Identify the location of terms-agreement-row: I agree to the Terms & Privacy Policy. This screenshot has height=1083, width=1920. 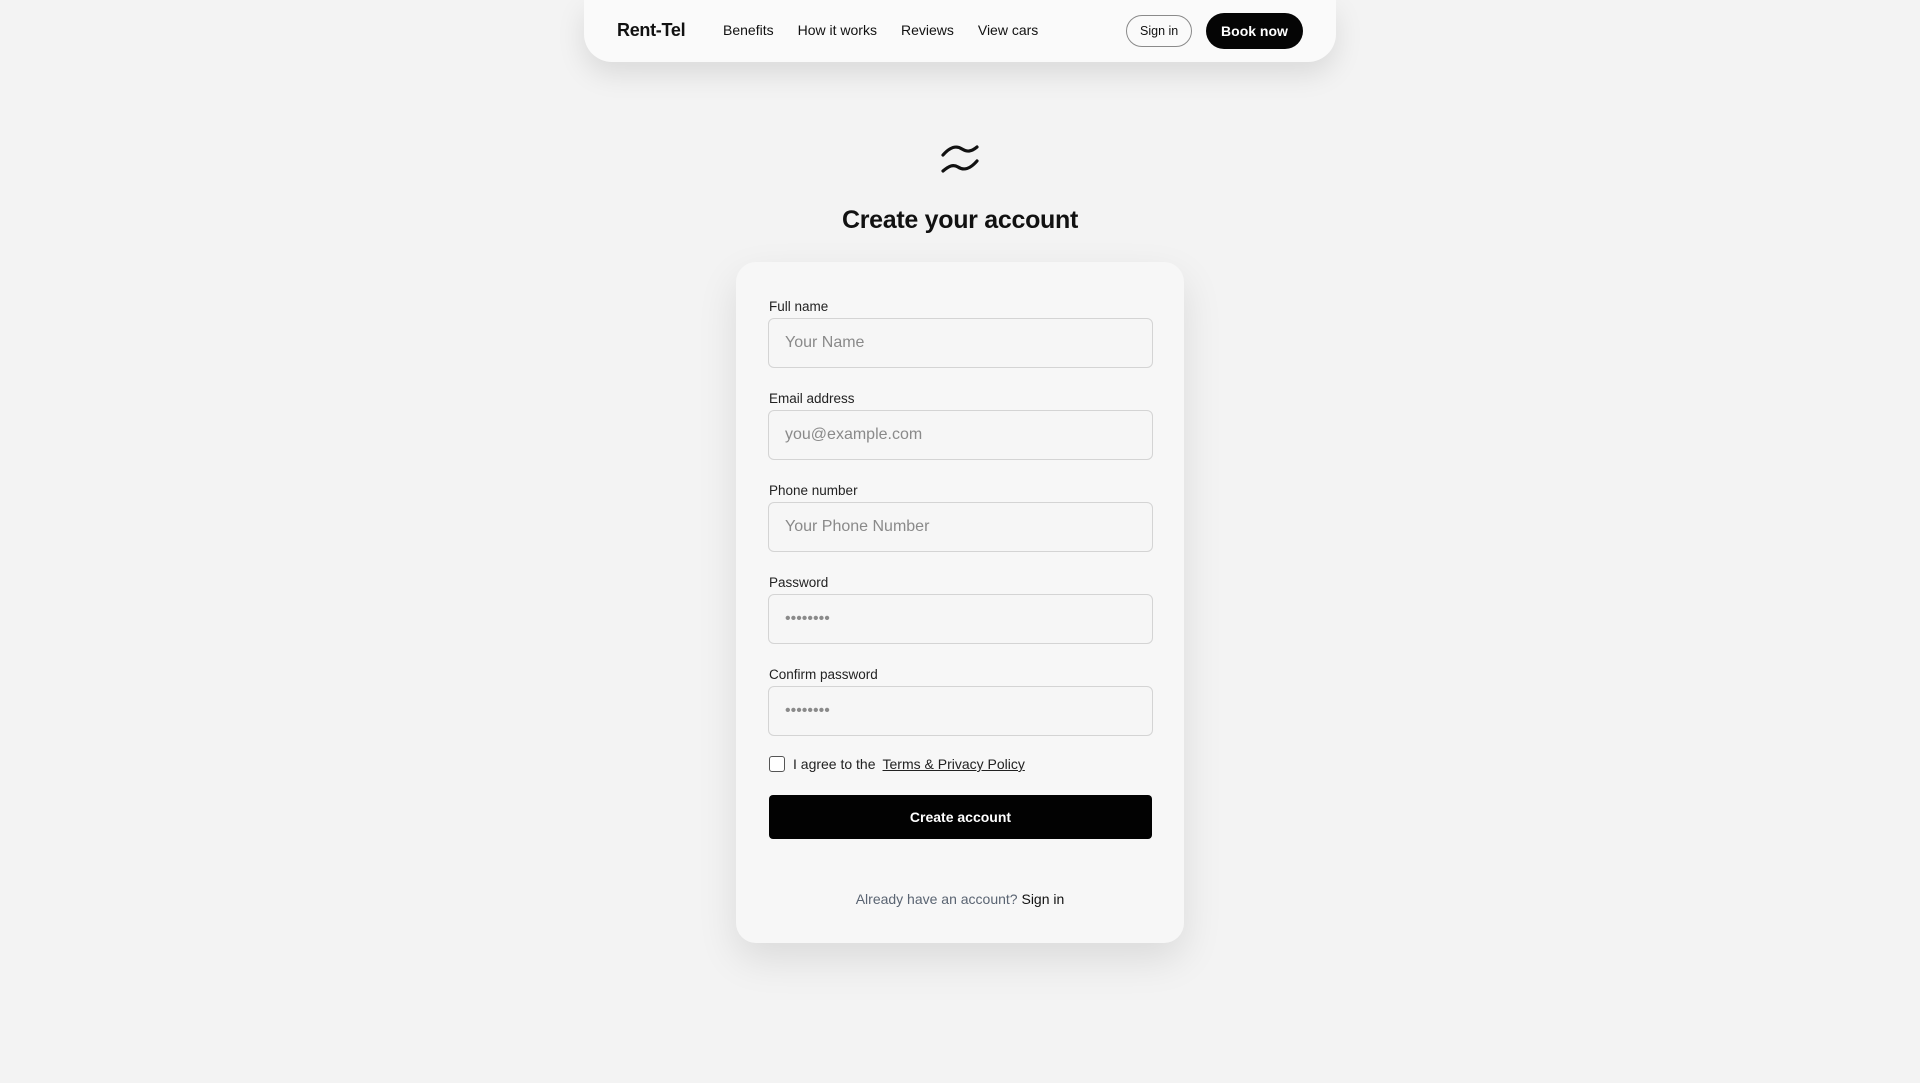
(897, 764).